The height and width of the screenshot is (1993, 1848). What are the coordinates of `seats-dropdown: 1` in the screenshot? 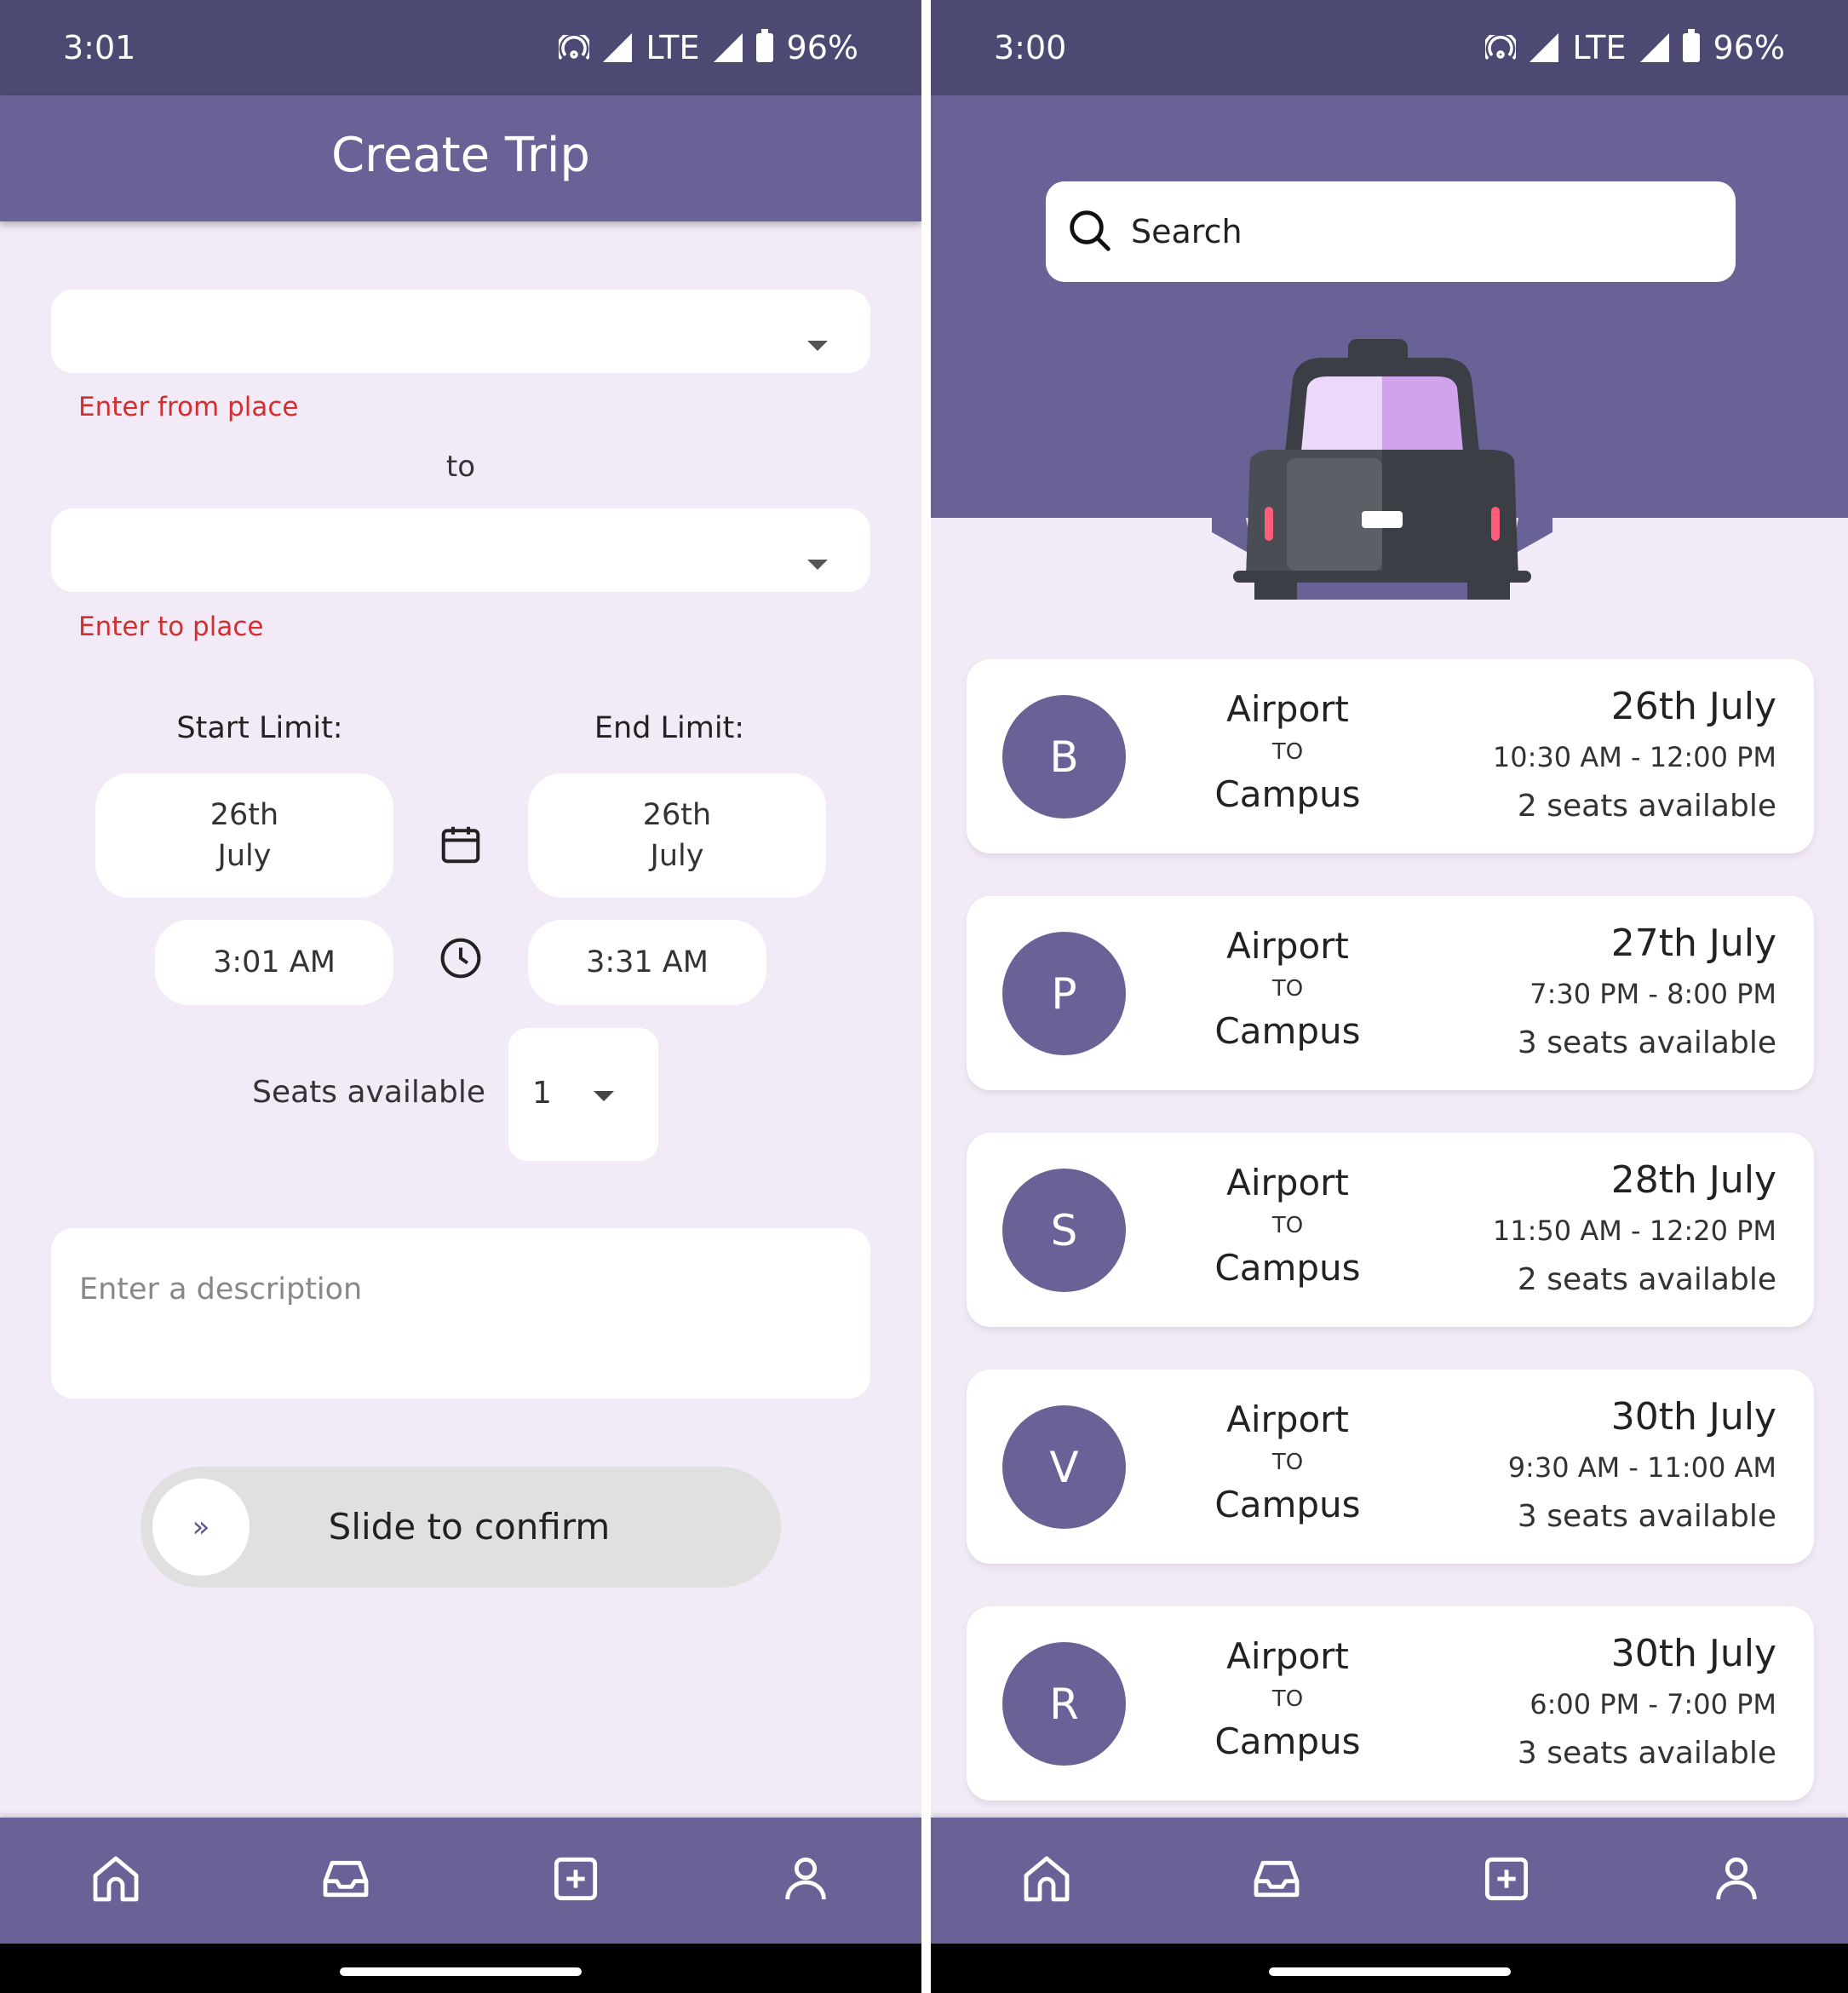 It's located at (583, 1094).